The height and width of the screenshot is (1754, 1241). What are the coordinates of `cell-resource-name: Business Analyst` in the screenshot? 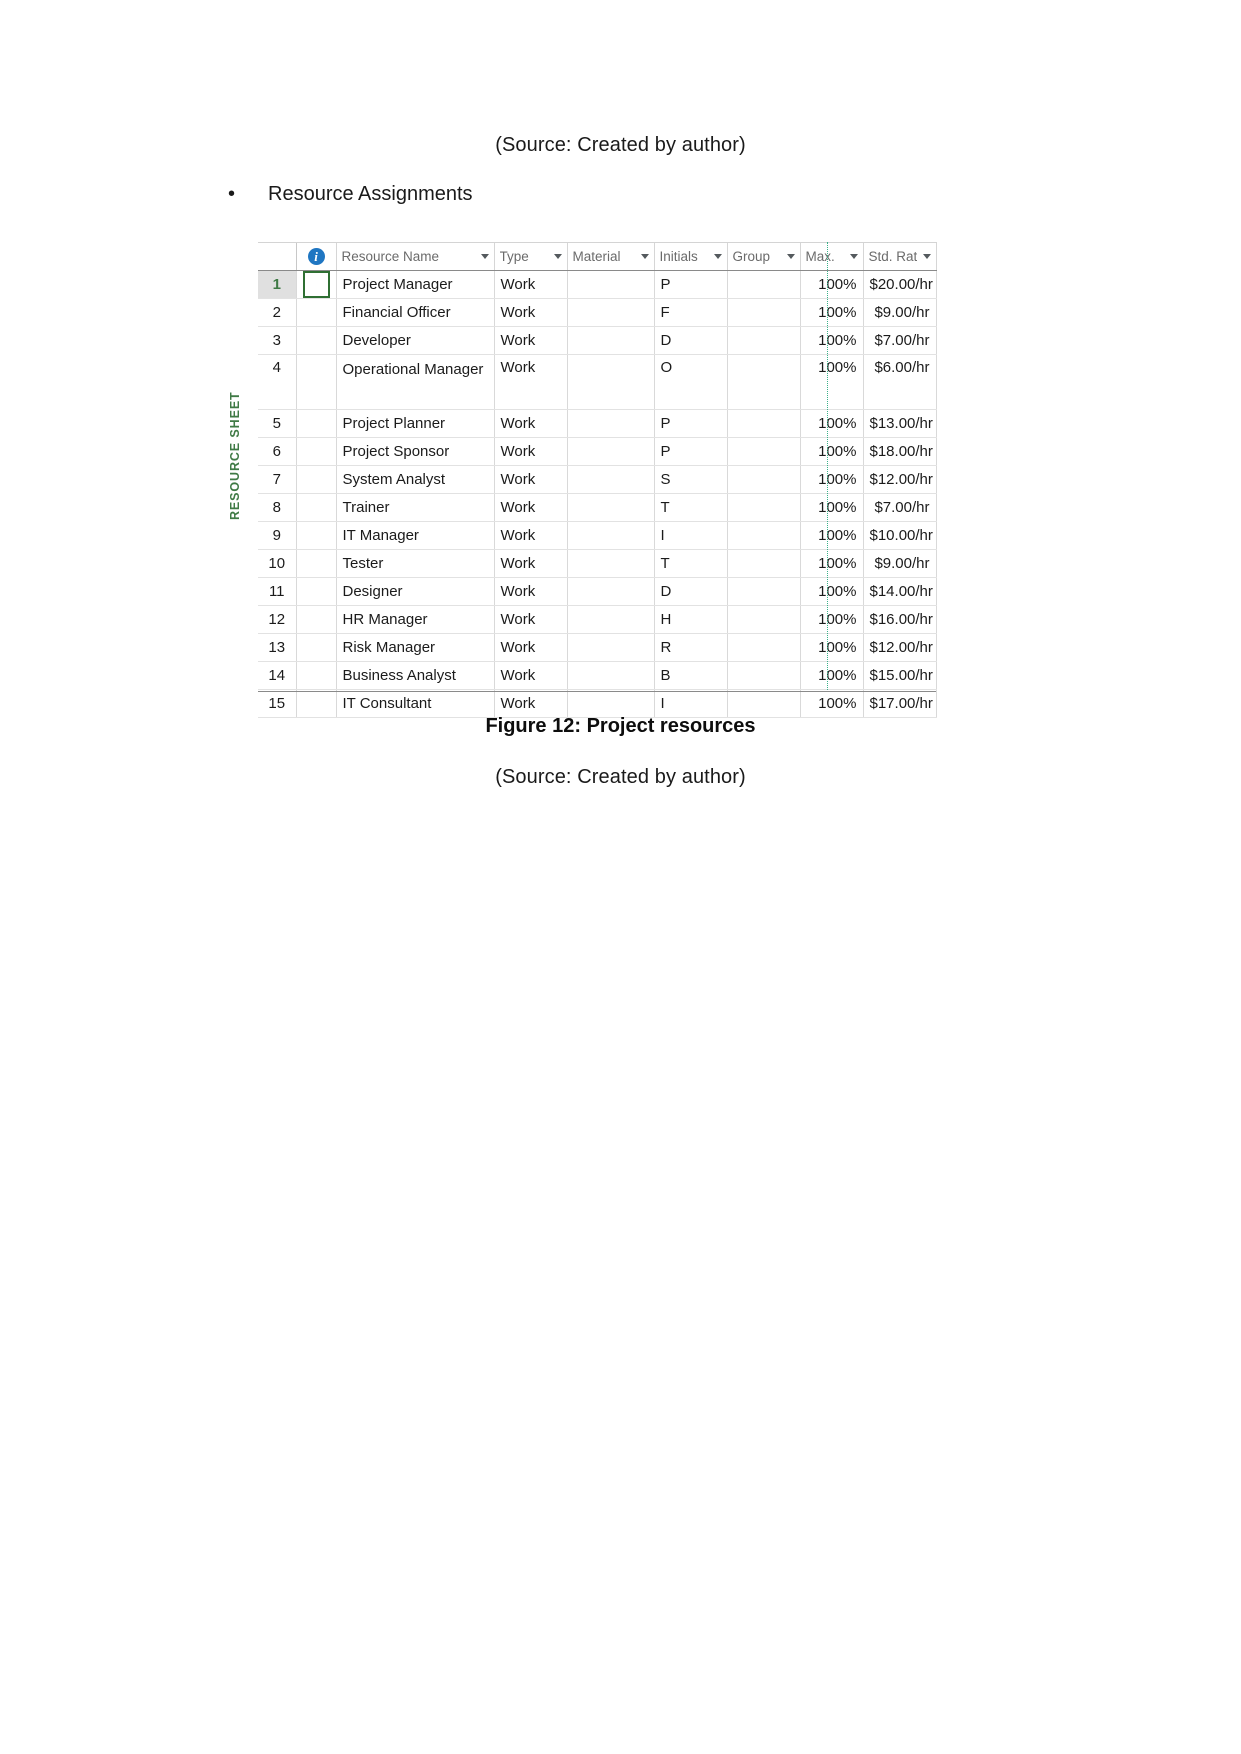 It's located at (415, 675).